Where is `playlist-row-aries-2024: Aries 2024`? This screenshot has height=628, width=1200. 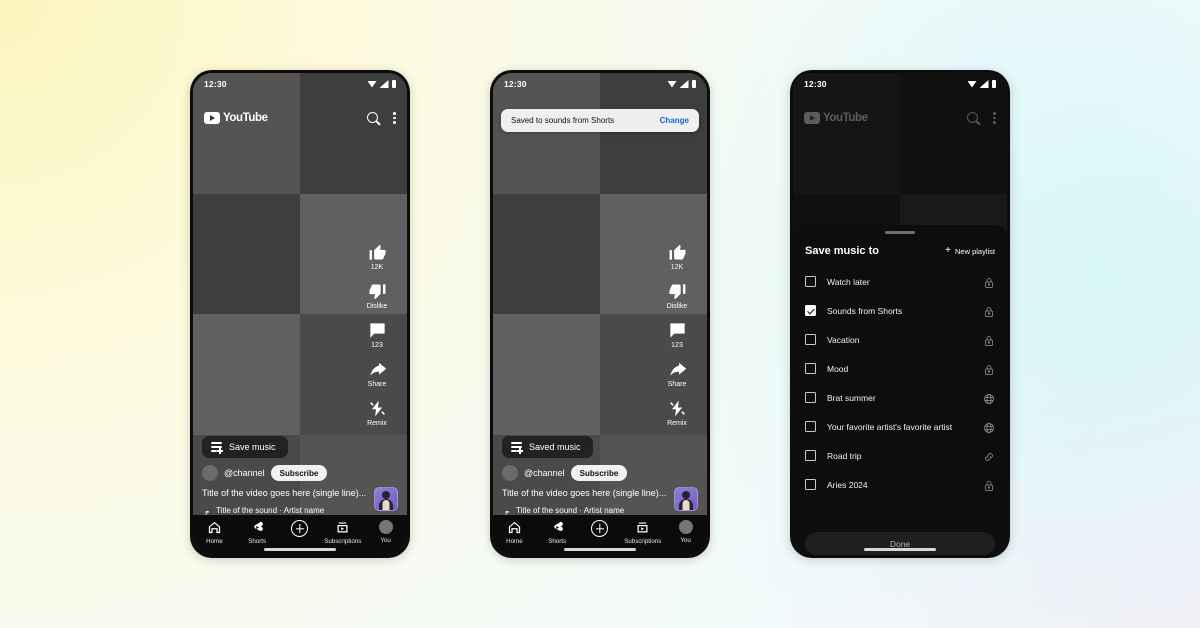 playlist-row-aries-2024: Aries 2024 is located at coordinates (900, 484).